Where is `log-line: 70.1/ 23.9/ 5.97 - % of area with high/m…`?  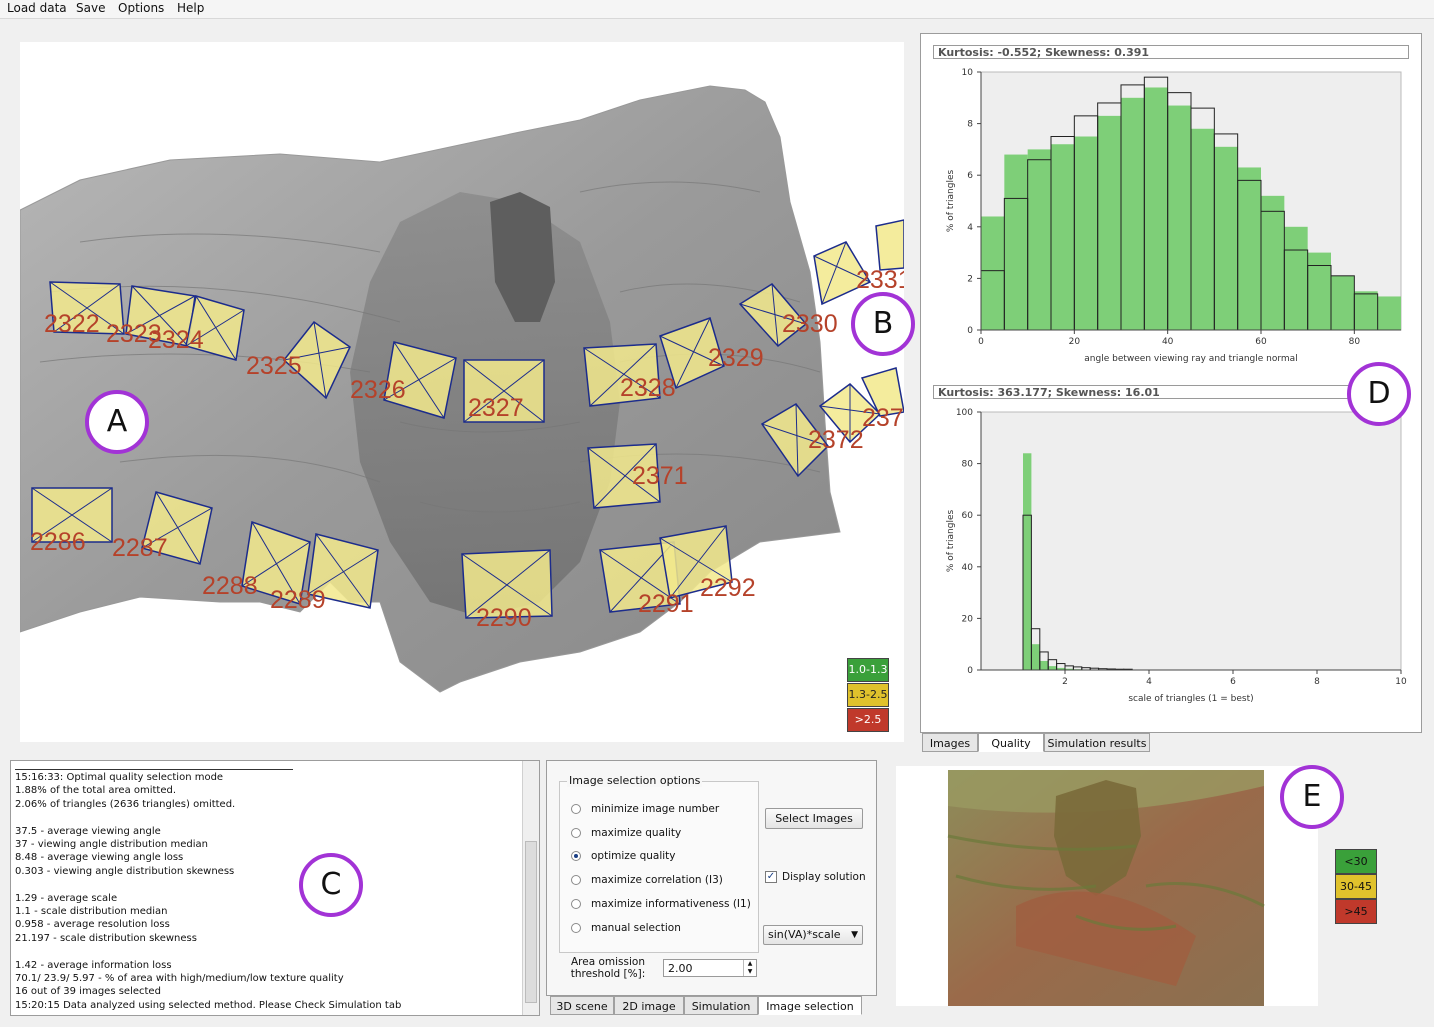
log-line: 70.1/ 23.9/ 5.97 - % of area with high/m… is located at coordinates (179, 978).